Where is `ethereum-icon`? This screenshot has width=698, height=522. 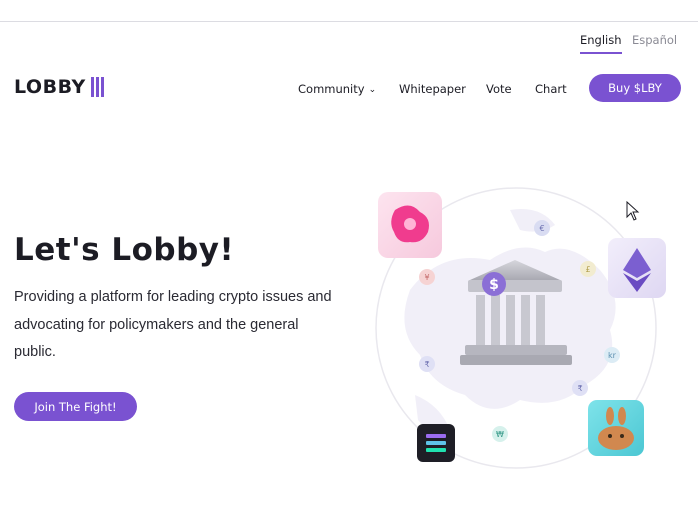
ethereum-icon is located at coordinates (637, 268).